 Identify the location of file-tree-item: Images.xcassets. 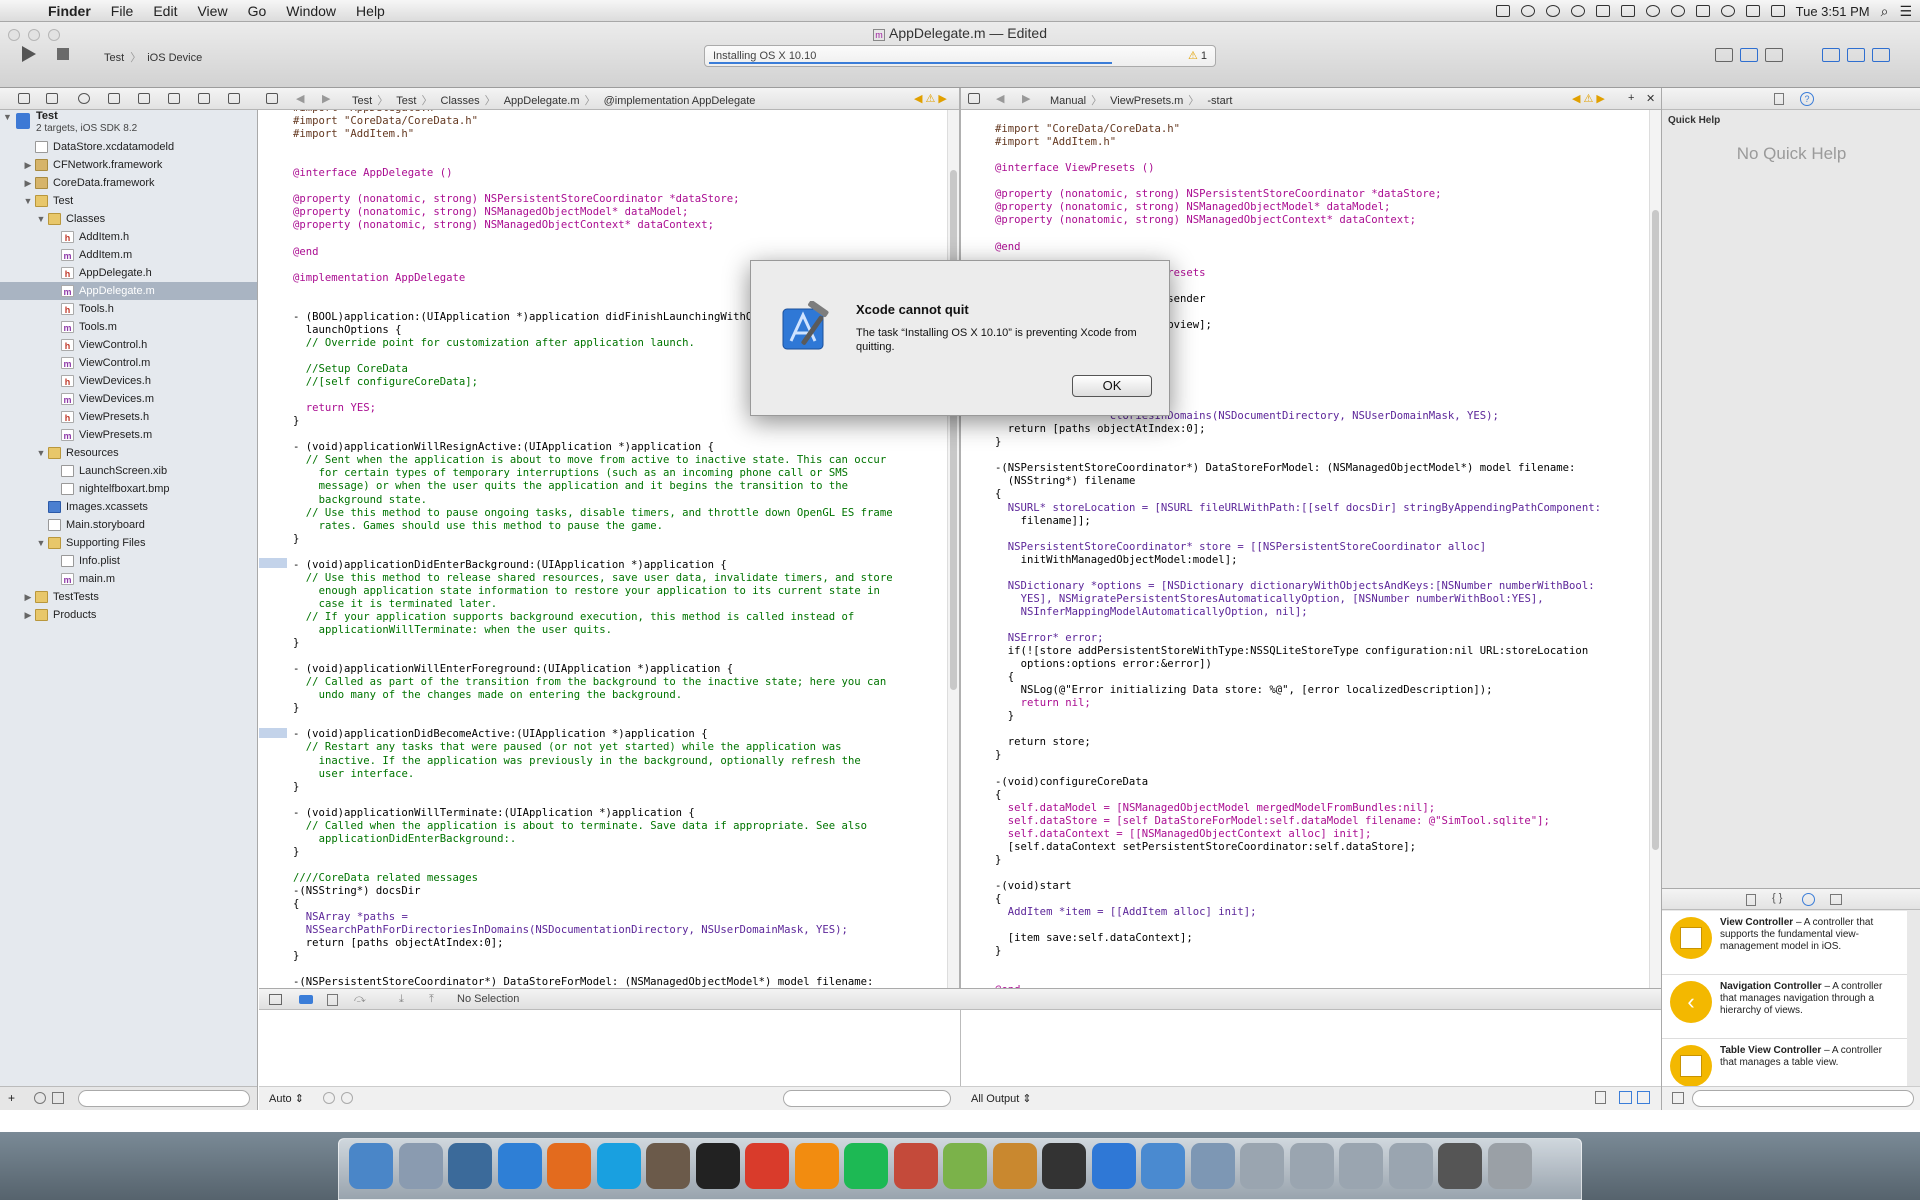
(128, 507).